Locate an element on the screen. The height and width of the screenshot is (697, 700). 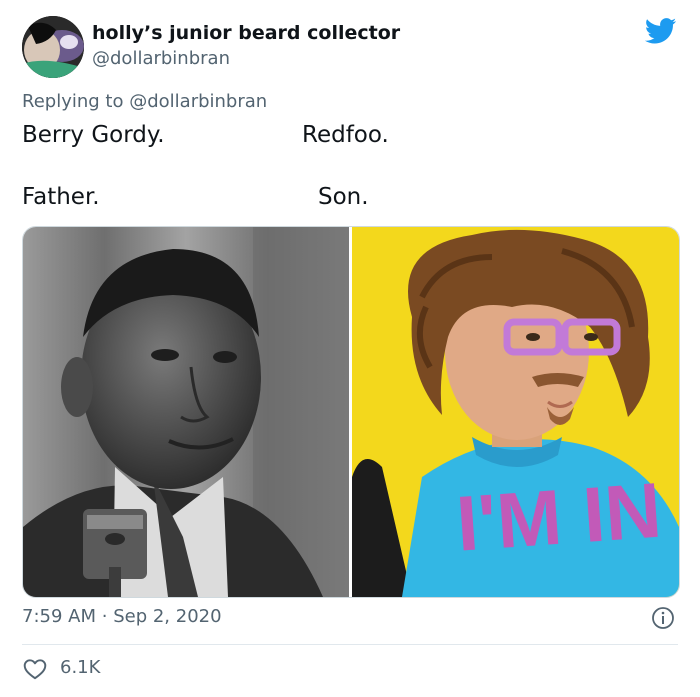
like-count: 6.1K is located at coordinates (80, 667).